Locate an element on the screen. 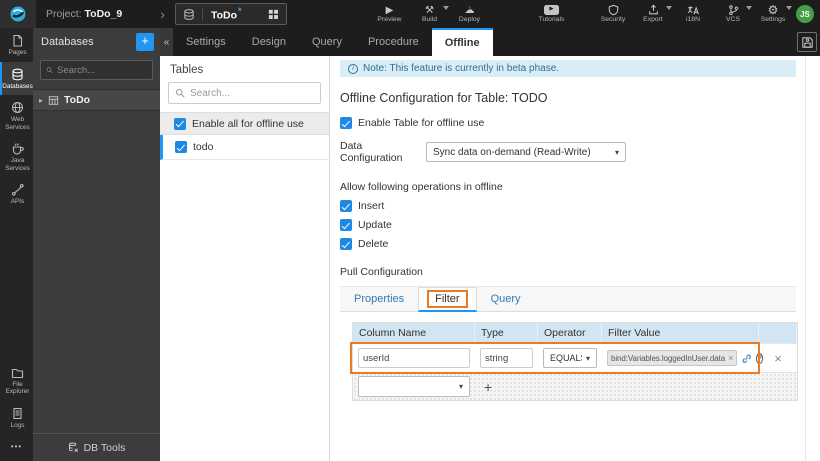 This screenshot has height=461, width=820. sidebar-item-web-services: Web Services is located at coordinates (16, 115).